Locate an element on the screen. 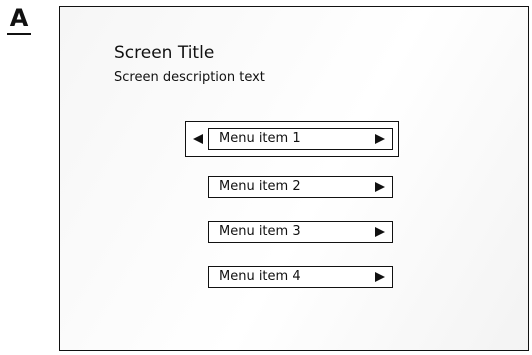  menu-item-2: Menu item 2 is located at coordinates (300, 187).